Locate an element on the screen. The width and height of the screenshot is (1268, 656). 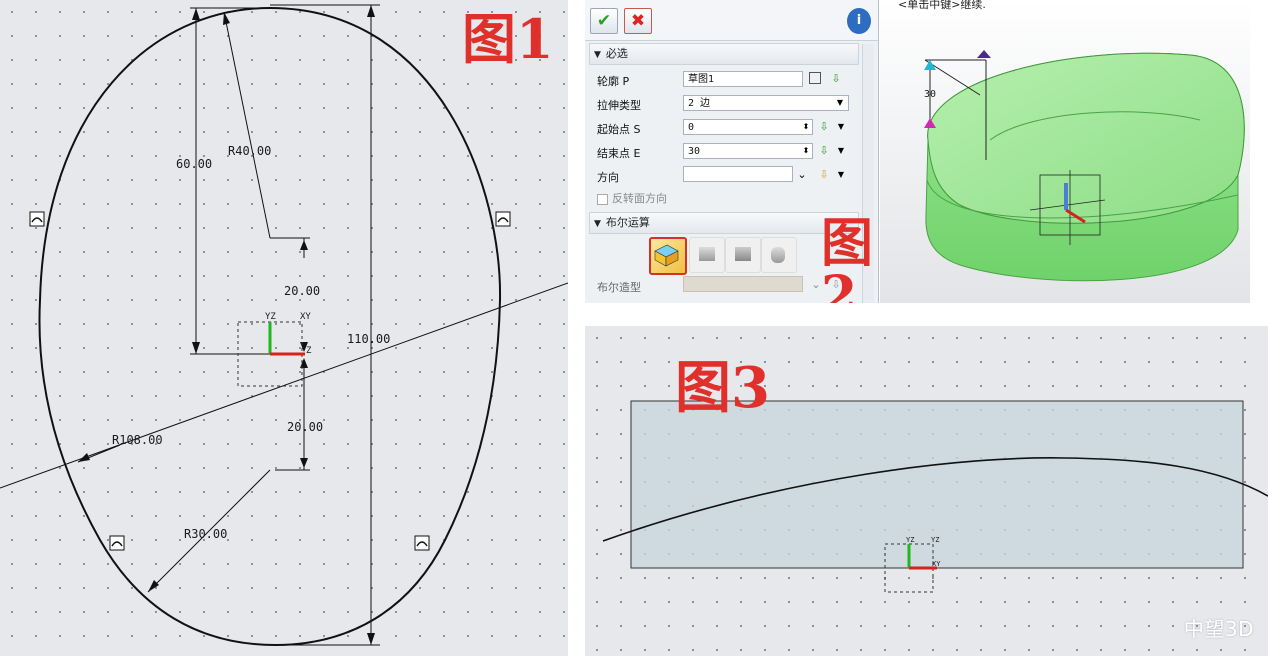
figure3-label: 图3 is located at coordinates (722, 388).